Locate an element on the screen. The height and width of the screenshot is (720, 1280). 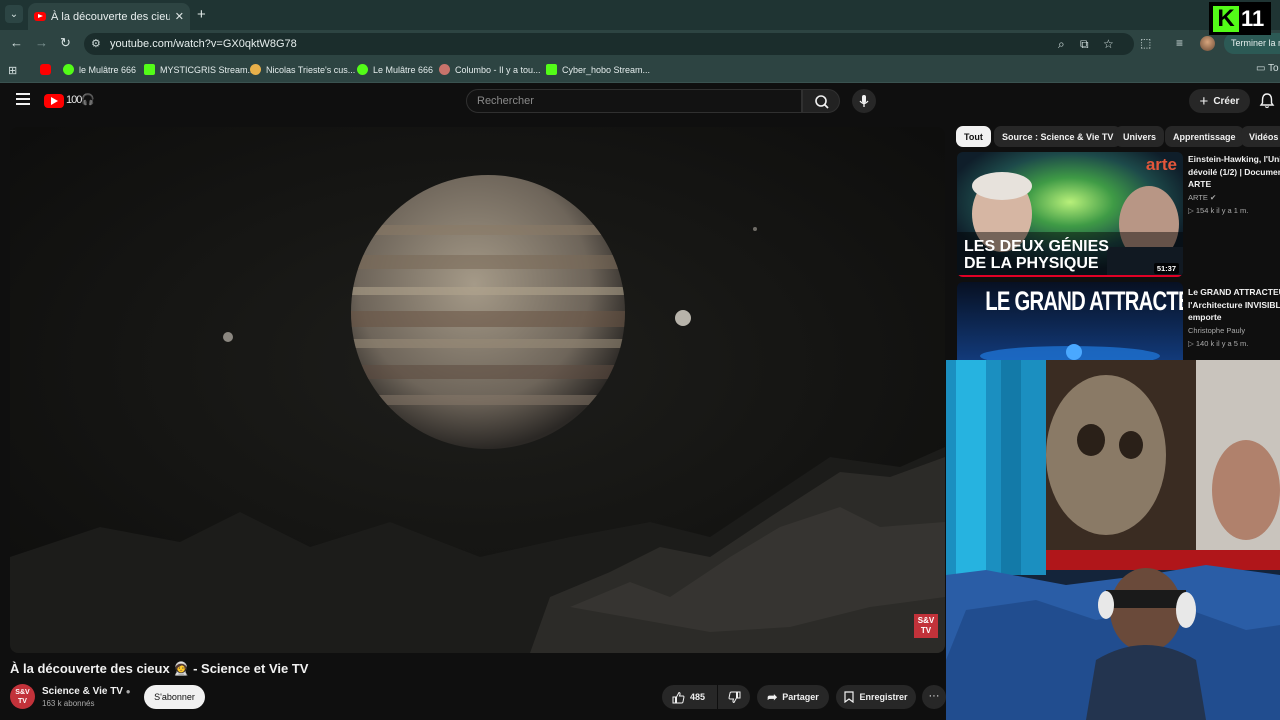
notifications-bell-icon is located at coordinates (1267, 101).